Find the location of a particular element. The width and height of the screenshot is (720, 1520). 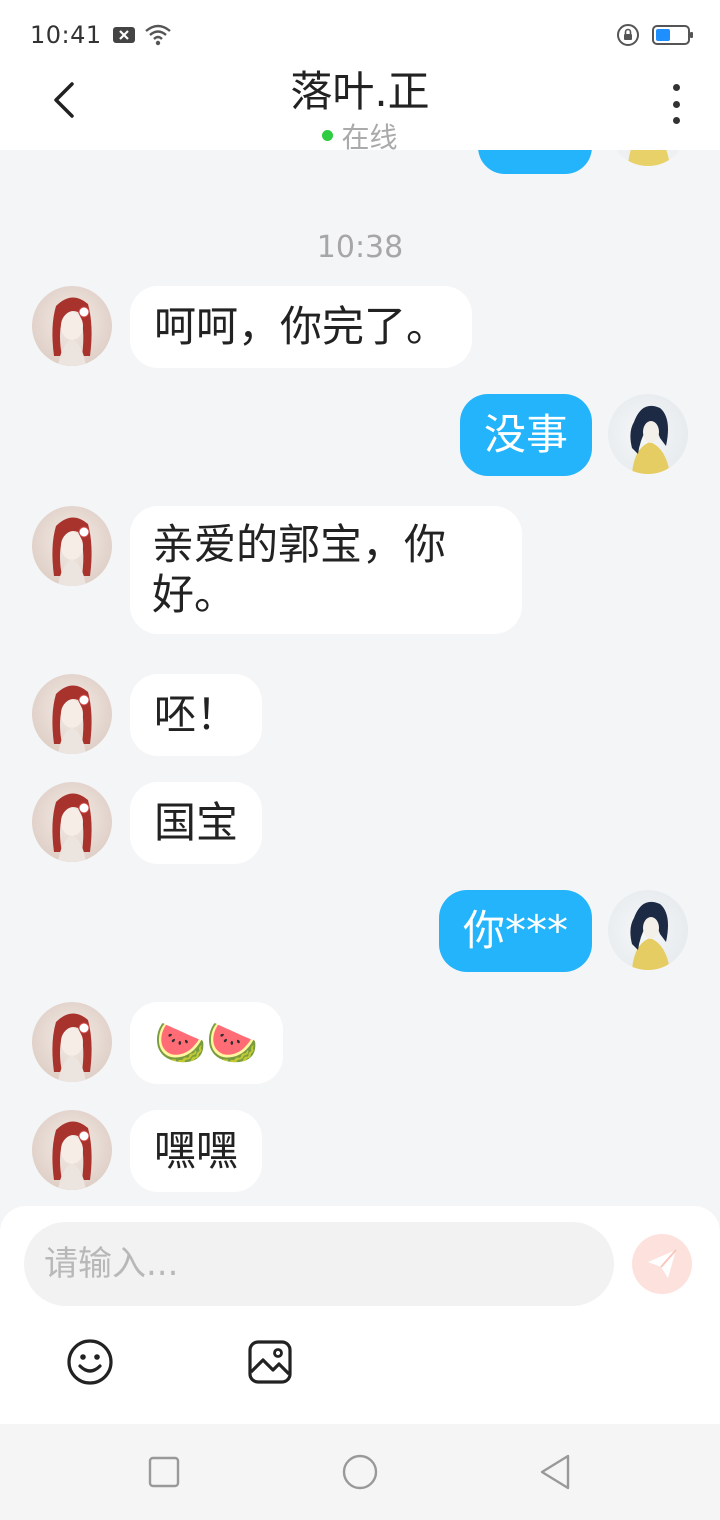

chat-header: 落叶.正 在线 is located at coordinates (360, 104).